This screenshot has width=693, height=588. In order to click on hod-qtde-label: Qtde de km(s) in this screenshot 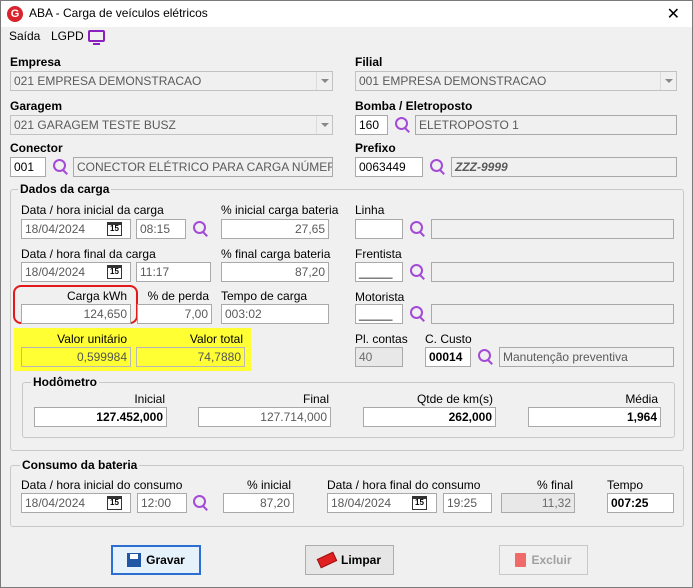, I will do `click(454, 399)`.